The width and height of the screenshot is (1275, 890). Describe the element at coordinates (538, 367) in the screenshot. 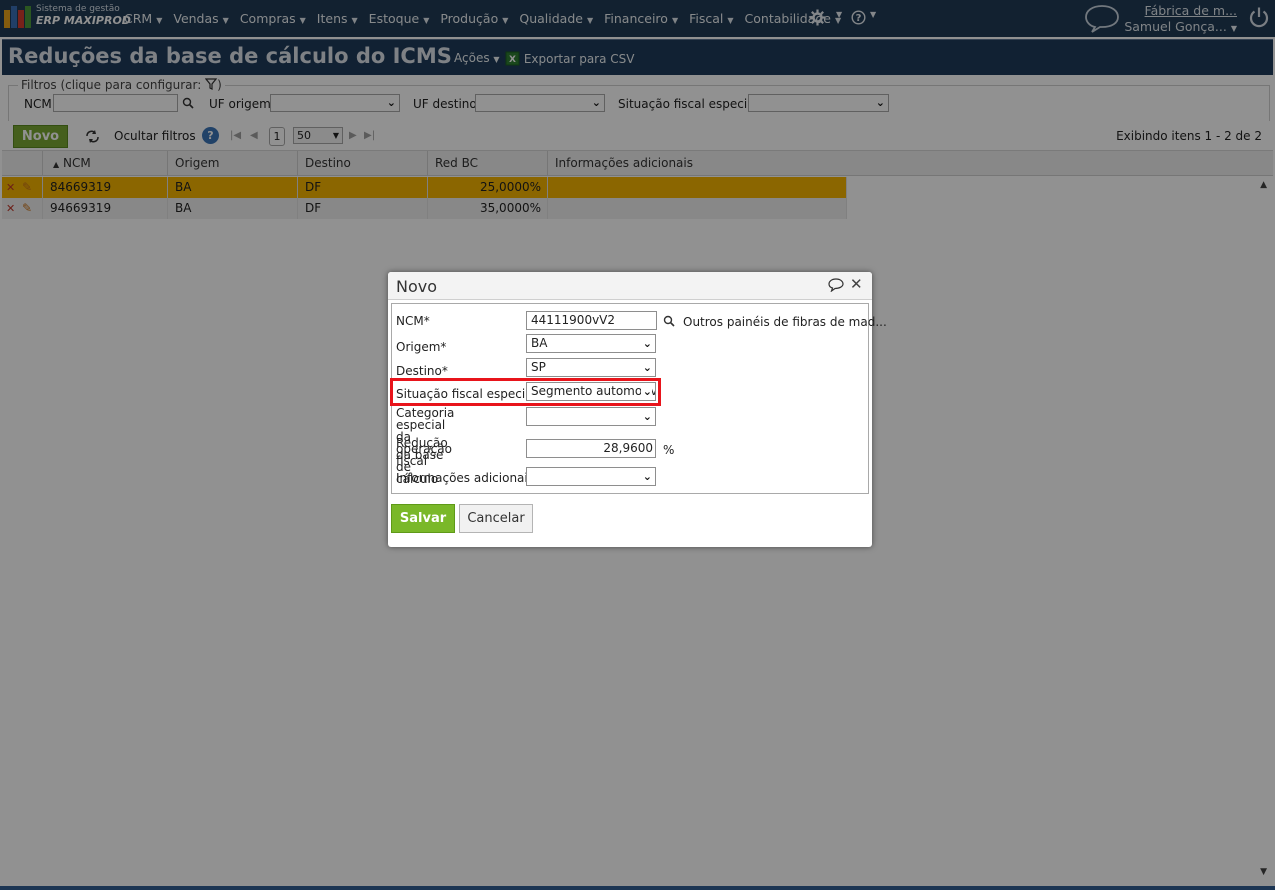

I see `destino-value: SP` at that location.